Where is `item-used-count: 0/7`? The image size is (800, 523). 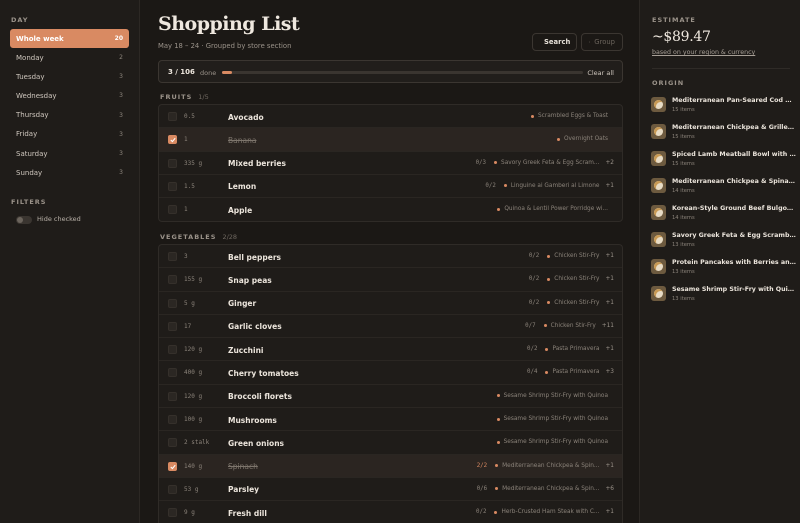 item-used-count: 0/7 is located at coordinates (530, 325).